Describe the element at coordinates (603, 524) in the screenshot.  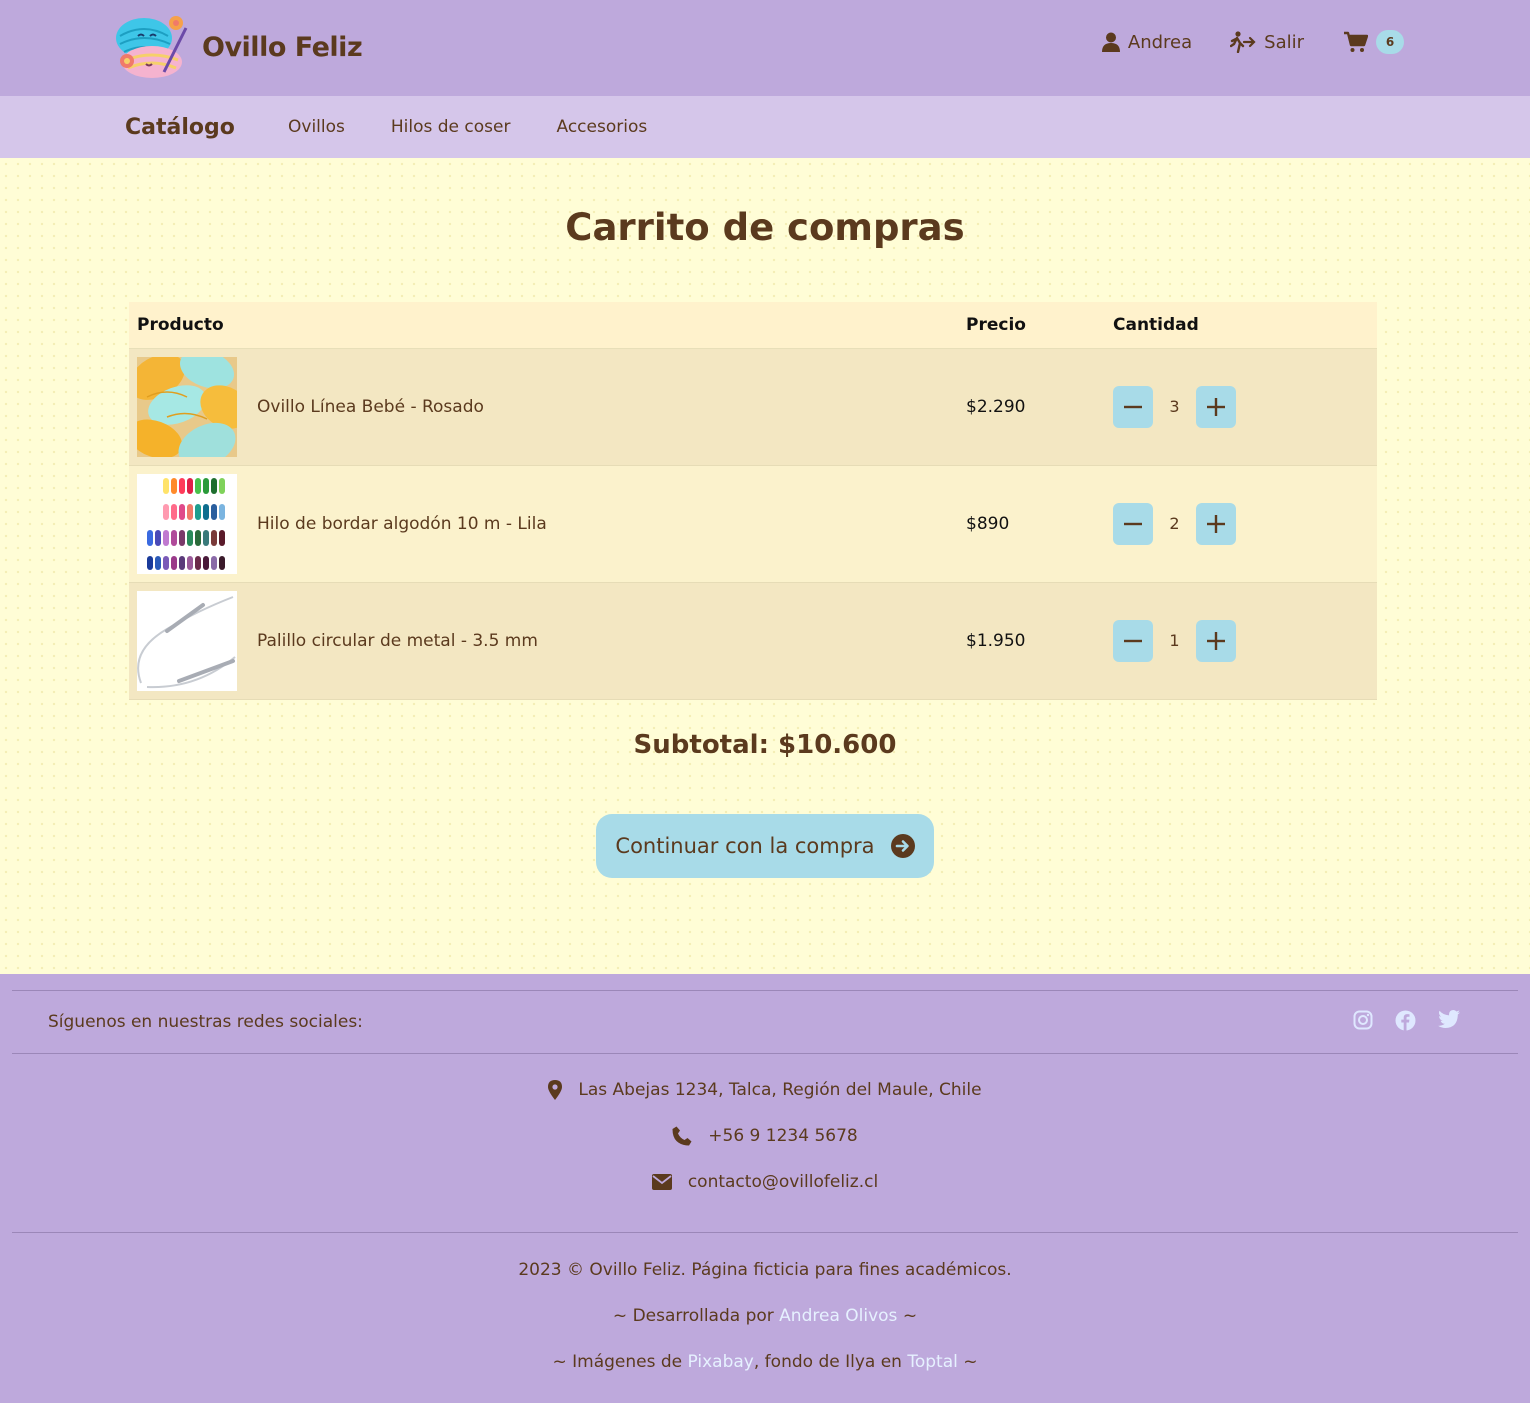
I see `product-name: Hilo de bordar algodón 10 m - Lila` at that location.